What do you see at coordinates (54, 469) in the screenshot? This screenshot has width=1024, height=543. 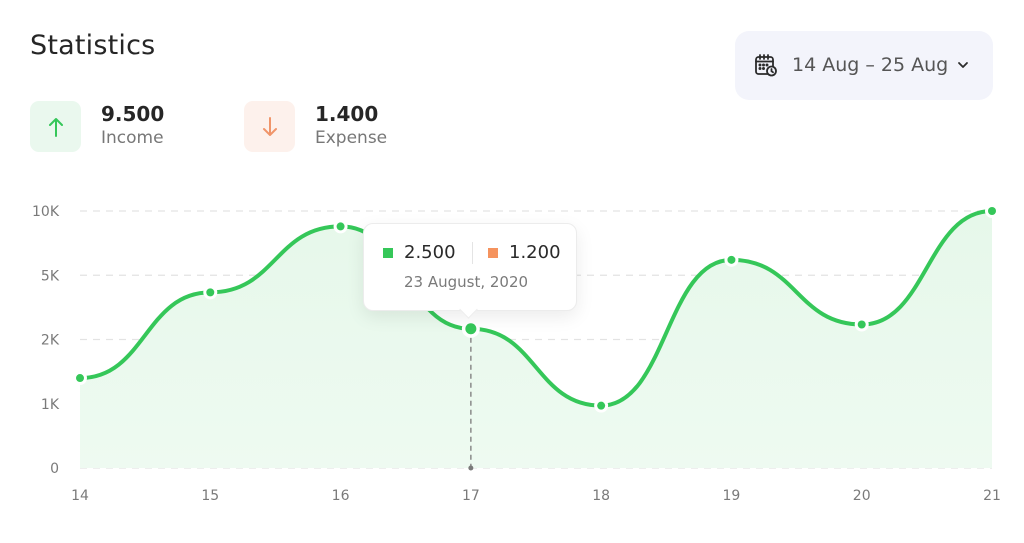 I see `y-tick-label: 0` at bounding box center [54, 469].